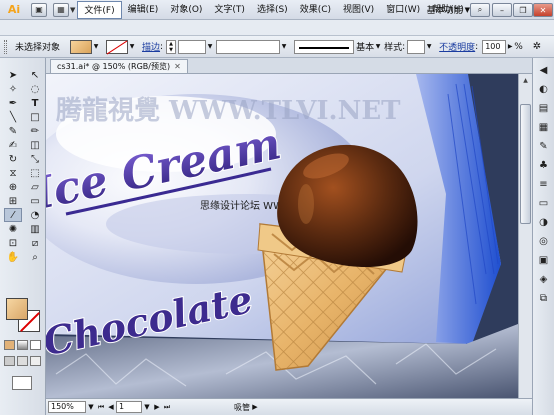 This screenshot has width=554, height=415. What do you see at coordinates (457, 46) in the screenshot?
I see `opacity-link: 不透明度` at bounding box center [457, 46].